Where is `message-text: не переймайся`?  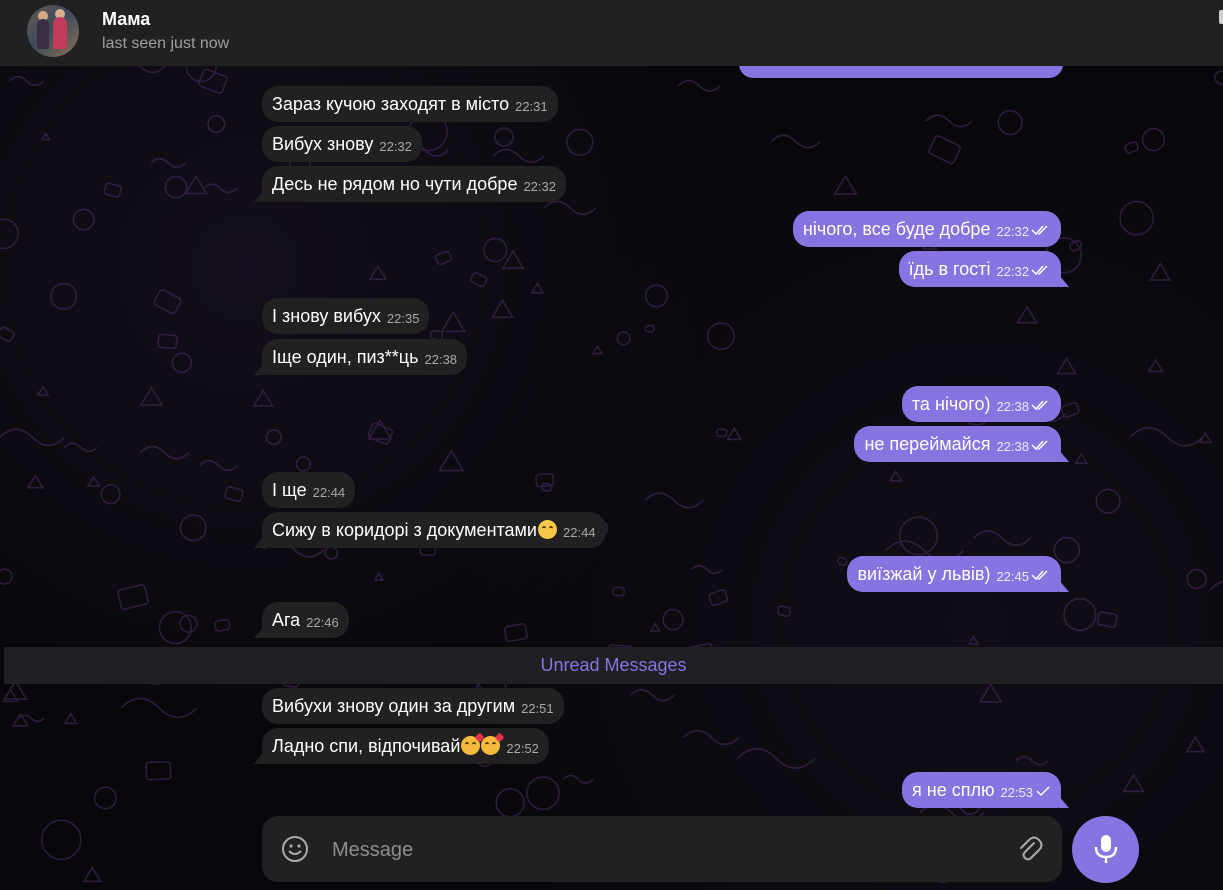
message-text: не переймайся is located at coordinates (927, 444).